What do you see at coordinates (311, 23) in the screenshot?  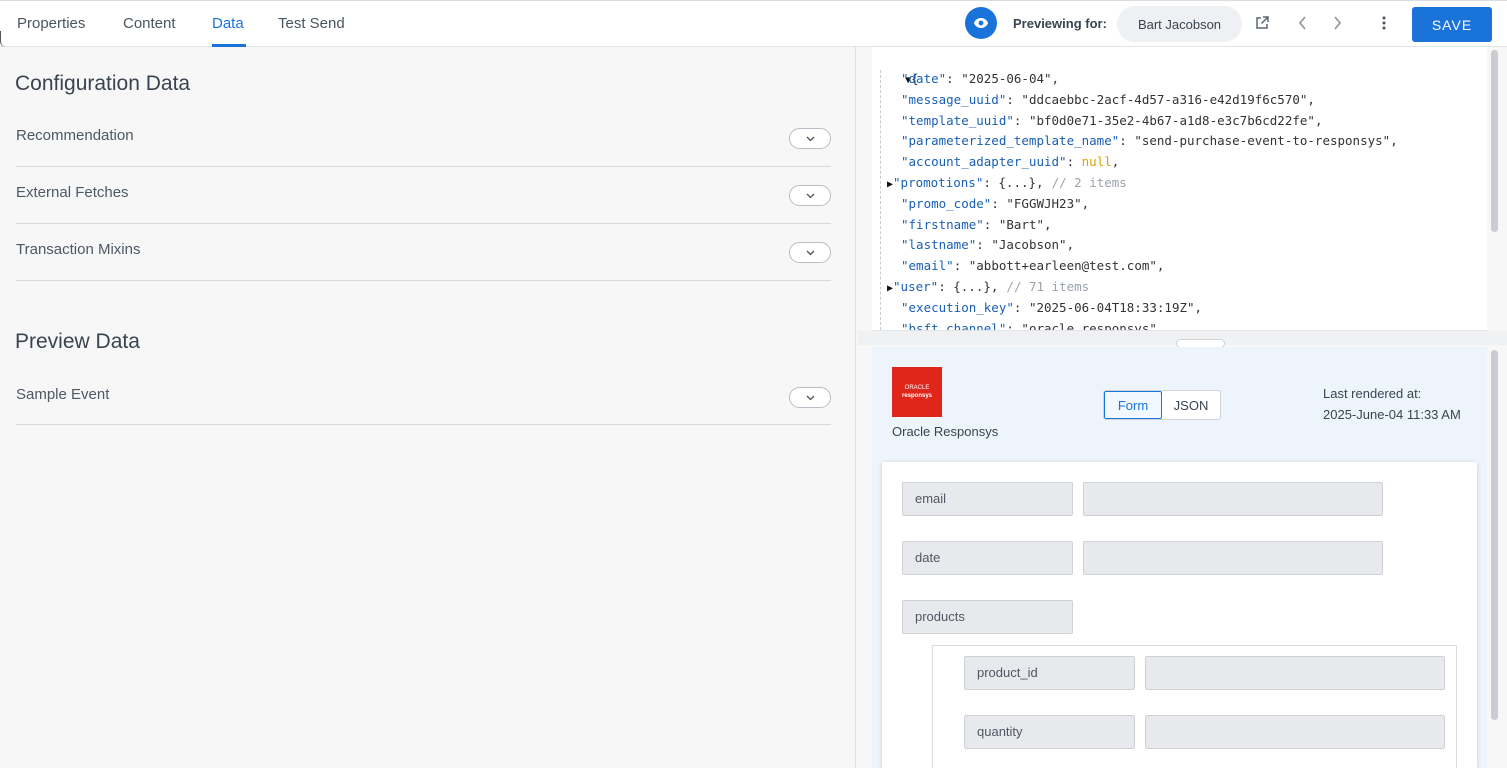 I see `tab-test-send: Test Send` at bounding box center [311, 23].